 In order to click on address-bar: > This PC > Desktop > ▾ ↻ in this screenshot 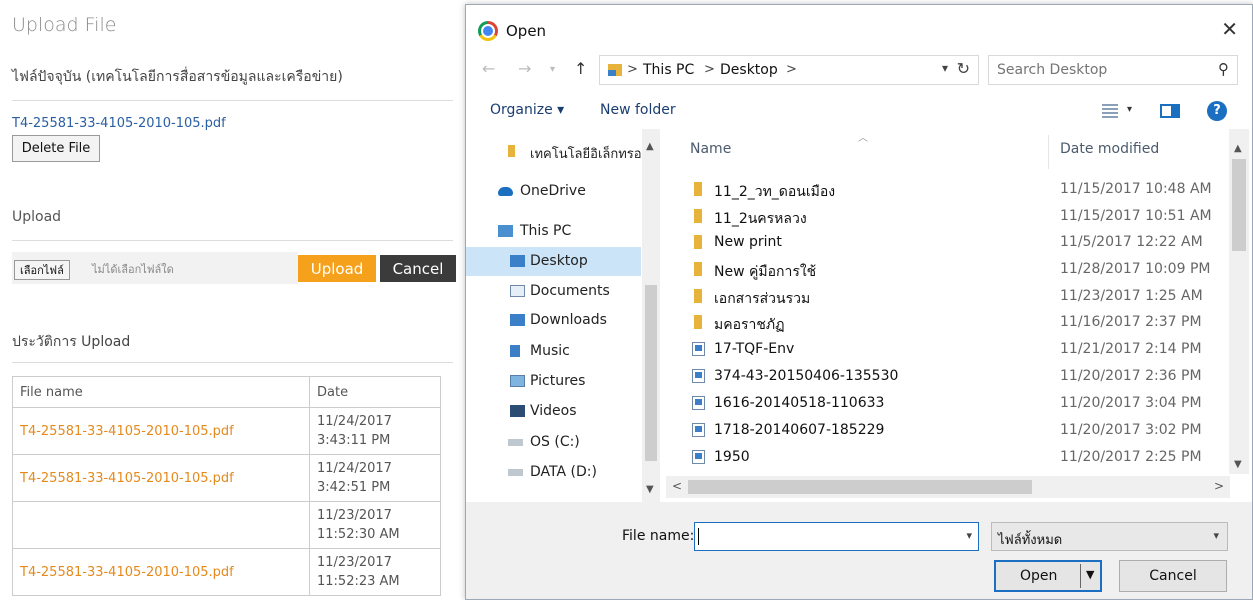, I will do `click(789, 70)`.